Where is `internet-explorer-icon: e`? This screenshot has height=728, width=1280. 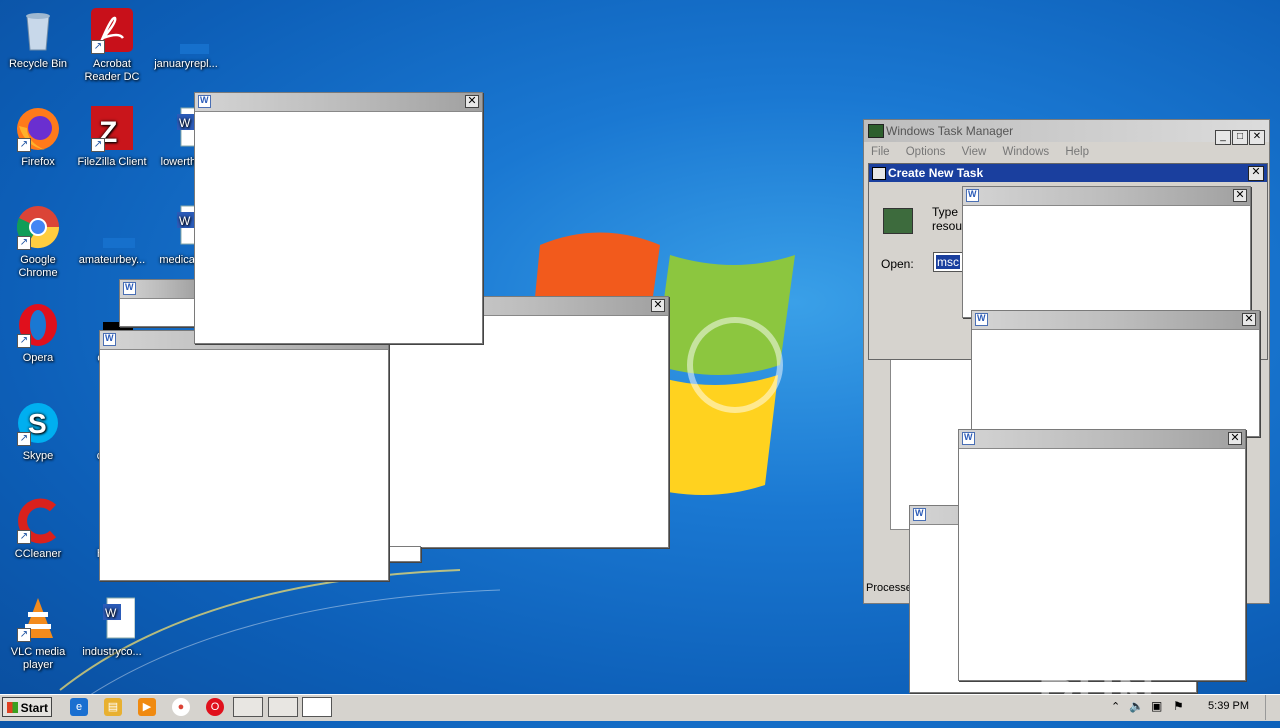
internet-explorer-icon: e is located at coordinates (79, 707).